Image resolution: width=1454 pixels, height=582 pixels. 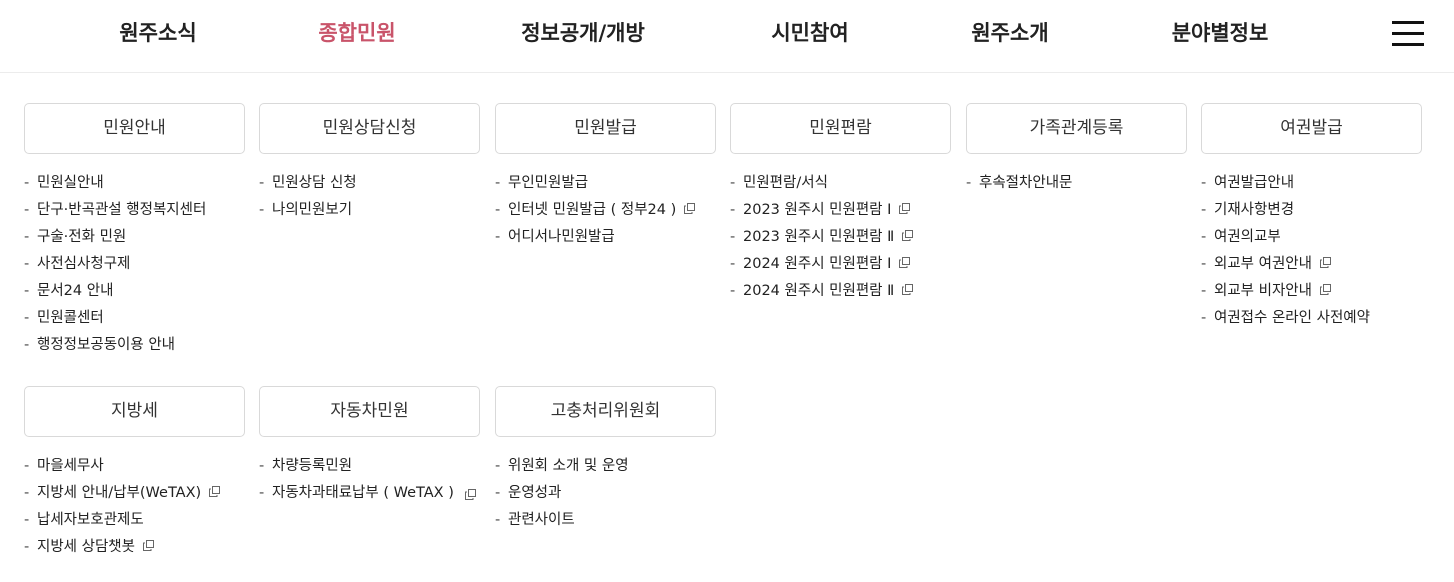 I want to click on menu-link: -2024 원주시 민원편람 Ⅱ, so click(x=840, y=291).